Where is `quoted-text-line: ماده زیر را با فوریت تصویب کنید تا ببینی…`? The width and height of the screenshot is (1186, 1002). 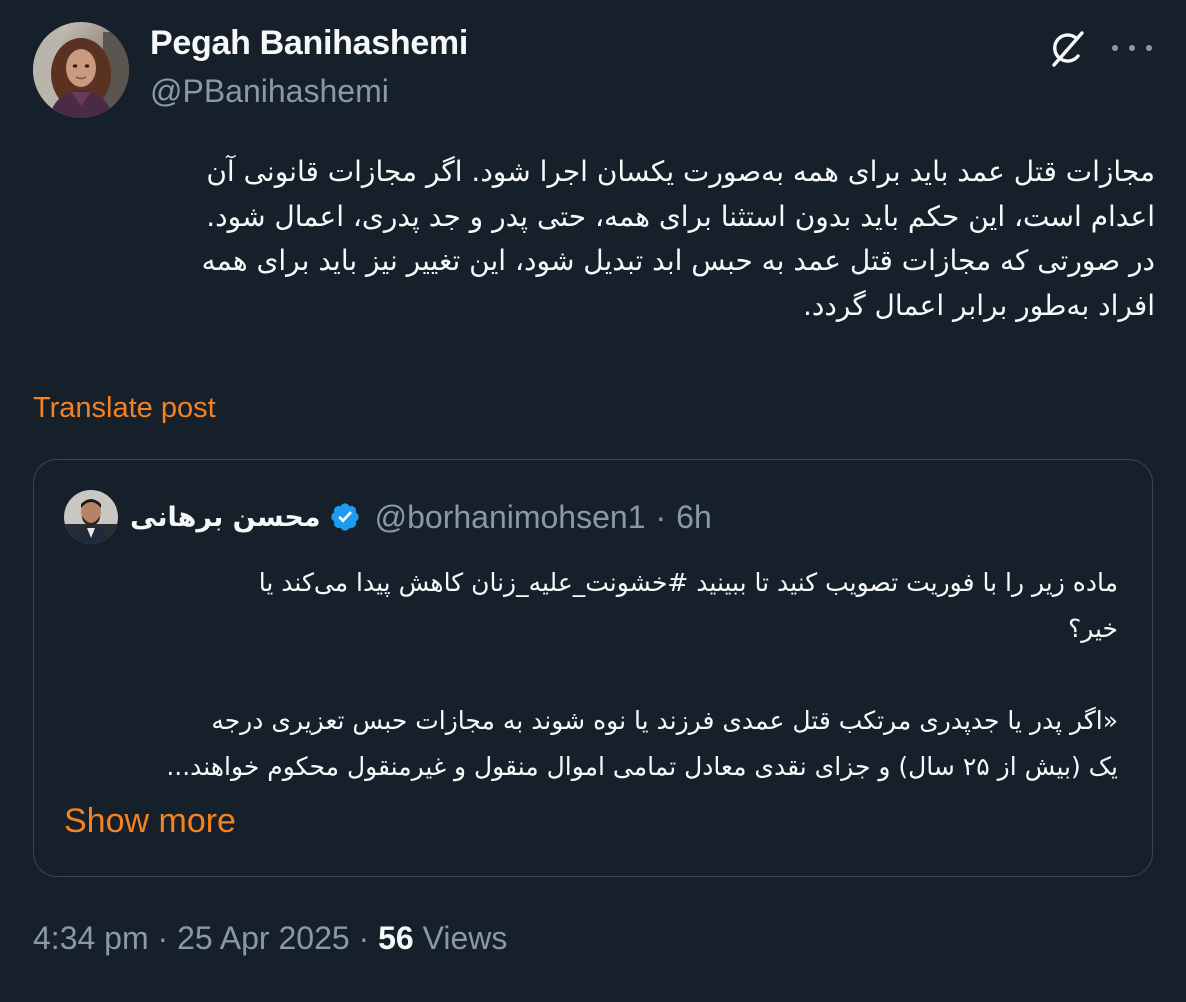
quoted-text-line: ماده زیر را با فوریت تصویب کنید تا ببینی… is located at coordinates (688, 582).